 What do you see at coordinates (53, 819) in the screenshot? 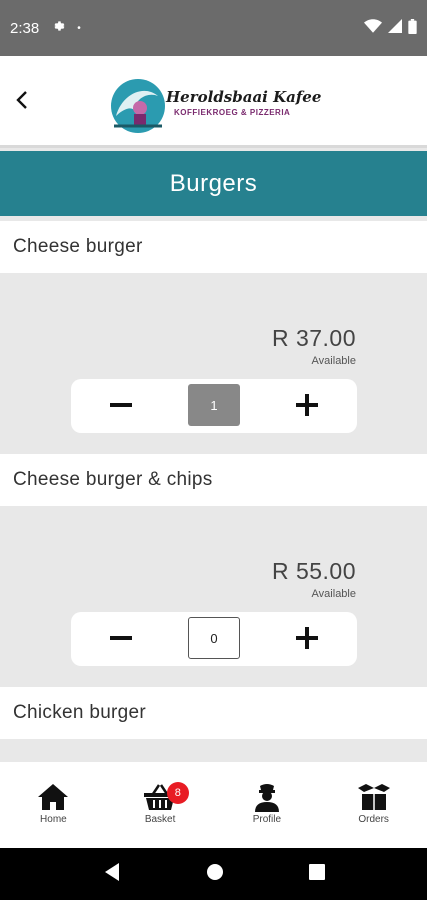
I see `nav-home-label: Home` at bounding box center [53, 819].